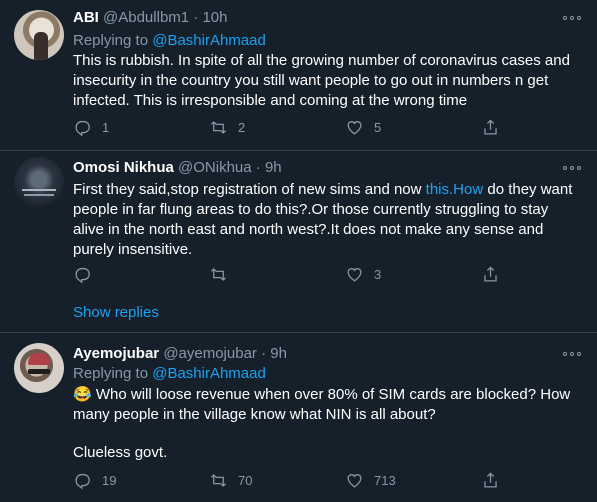 This screenshot has height=502, width=597. Describe the element at coordinates (109, 480) in the screenshot. I see `reply-count: 19` at that location.